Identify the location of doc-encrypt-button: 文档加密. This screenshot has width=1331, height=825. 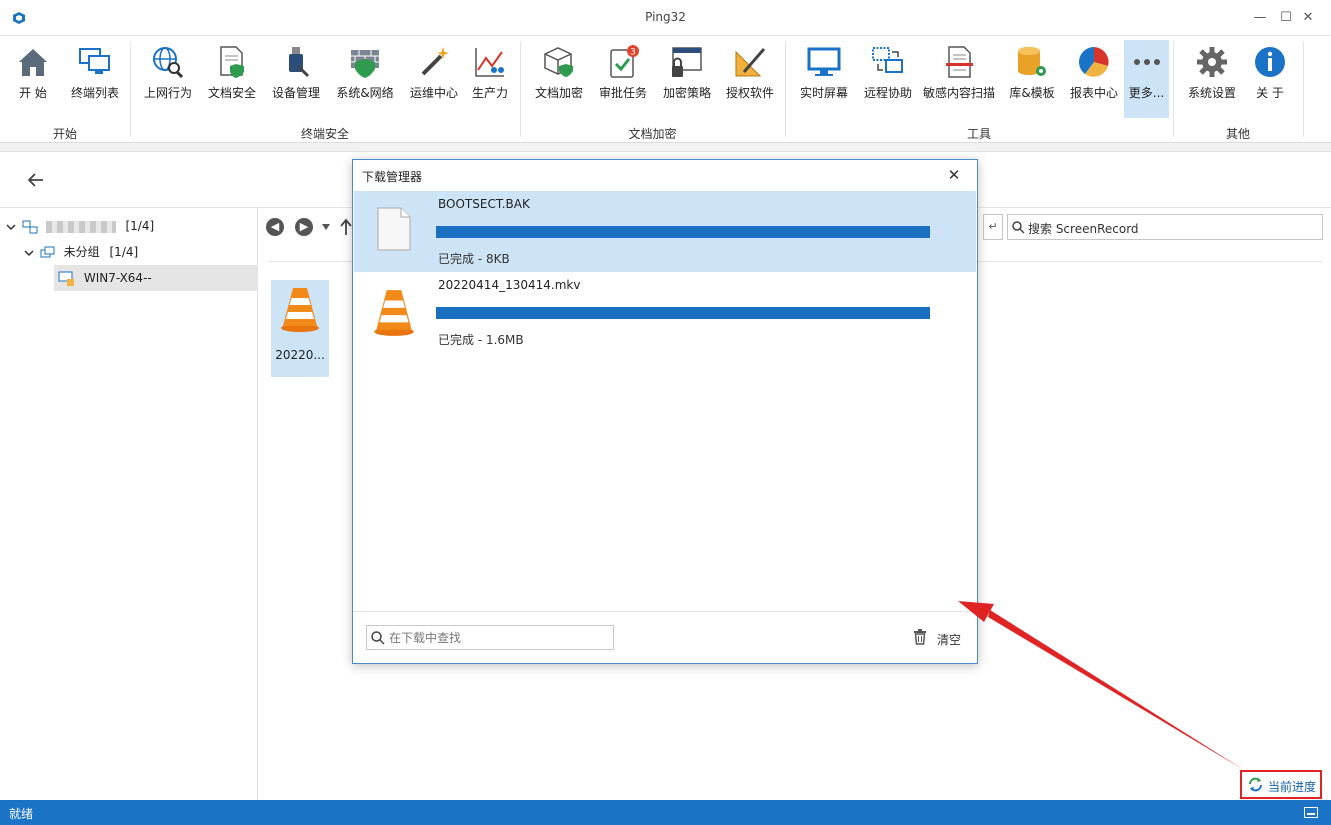
(559, 80).